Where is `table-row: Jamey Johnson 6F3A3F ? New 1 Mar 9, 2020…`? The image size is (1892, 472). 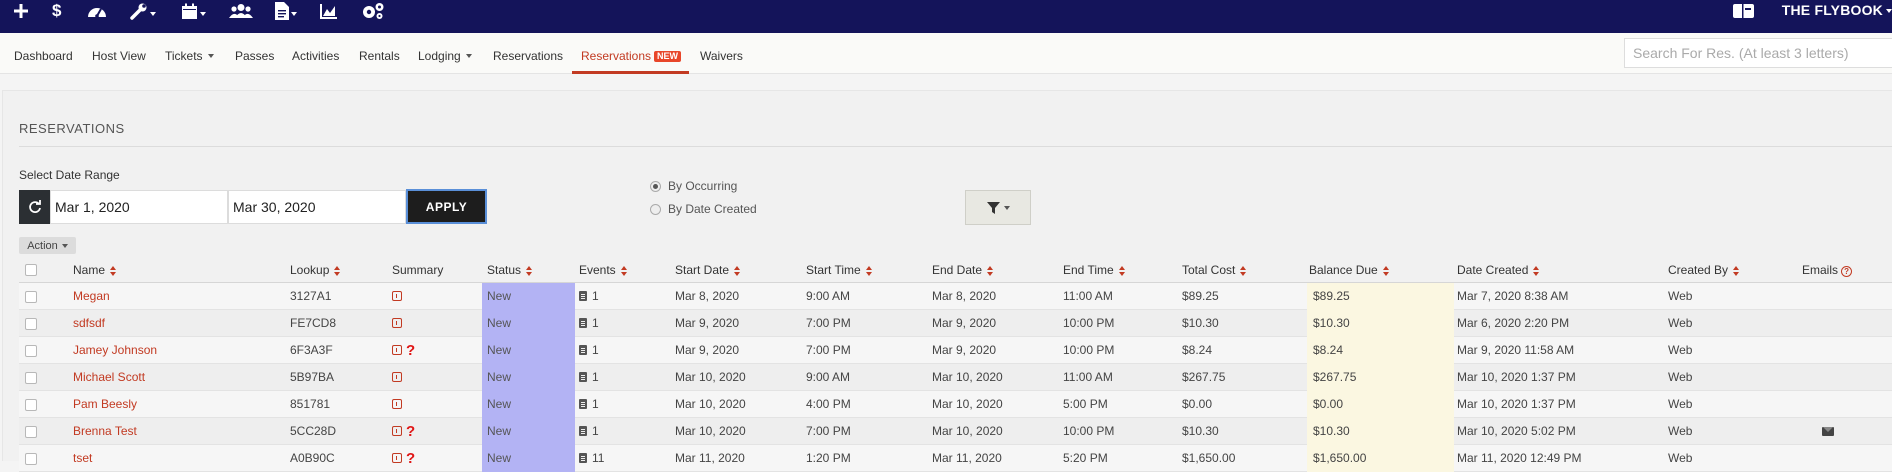 table-row: Jamey Johnson 6F3A3F ? New 1 Mar 9, 2020… is located at coordinates (955, 350).